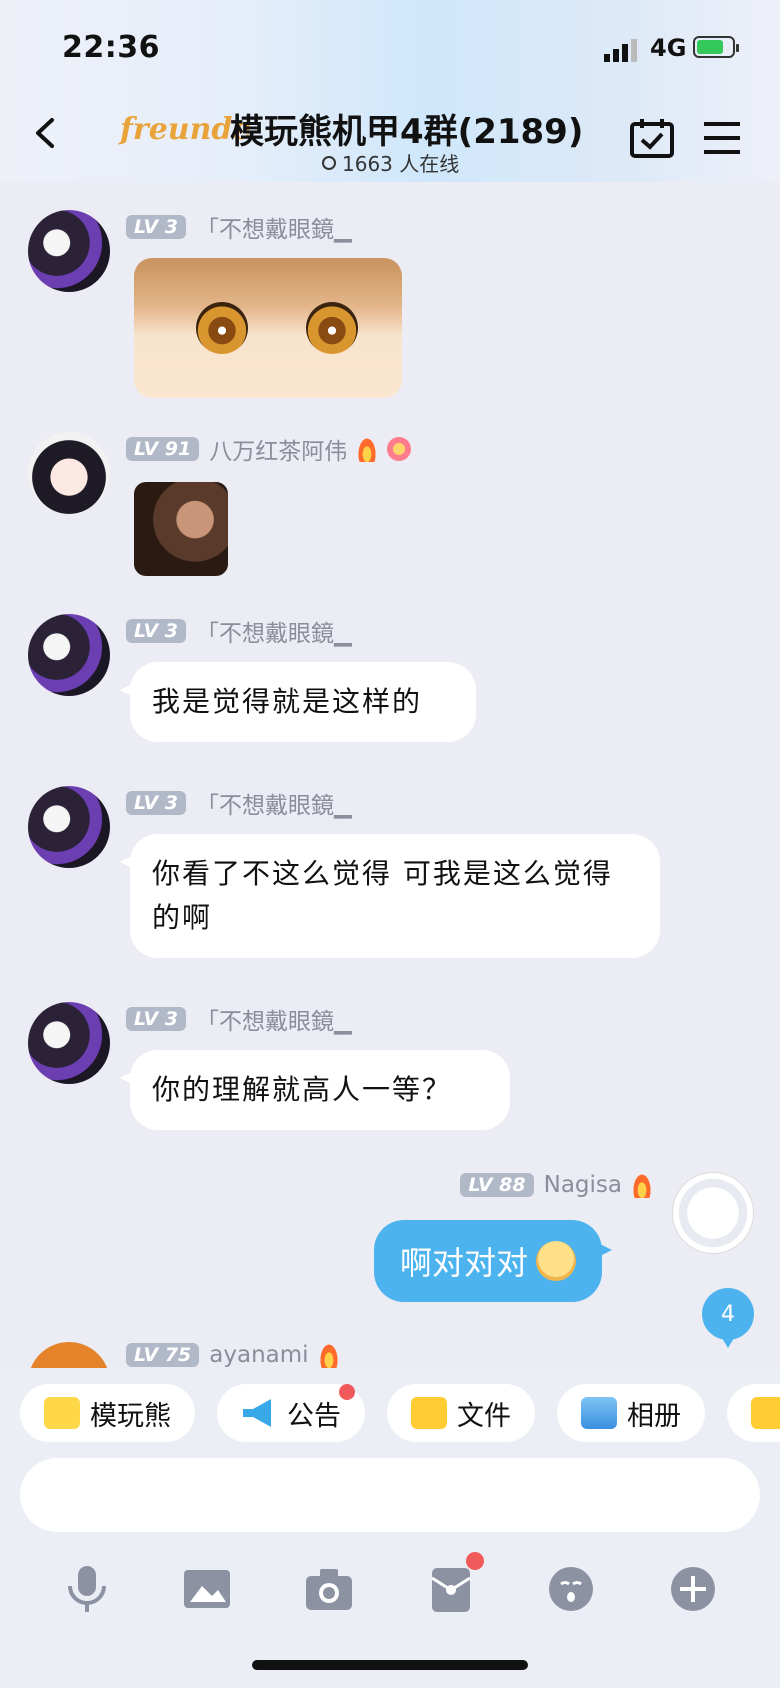 The image size is (780, 1688). Describe the element at coordinates (390, 91) in the screenshot. I see `chat-header: 22:36 4G freunde 模玩熊机甲4群(2189) 1663 人在线` at that location.